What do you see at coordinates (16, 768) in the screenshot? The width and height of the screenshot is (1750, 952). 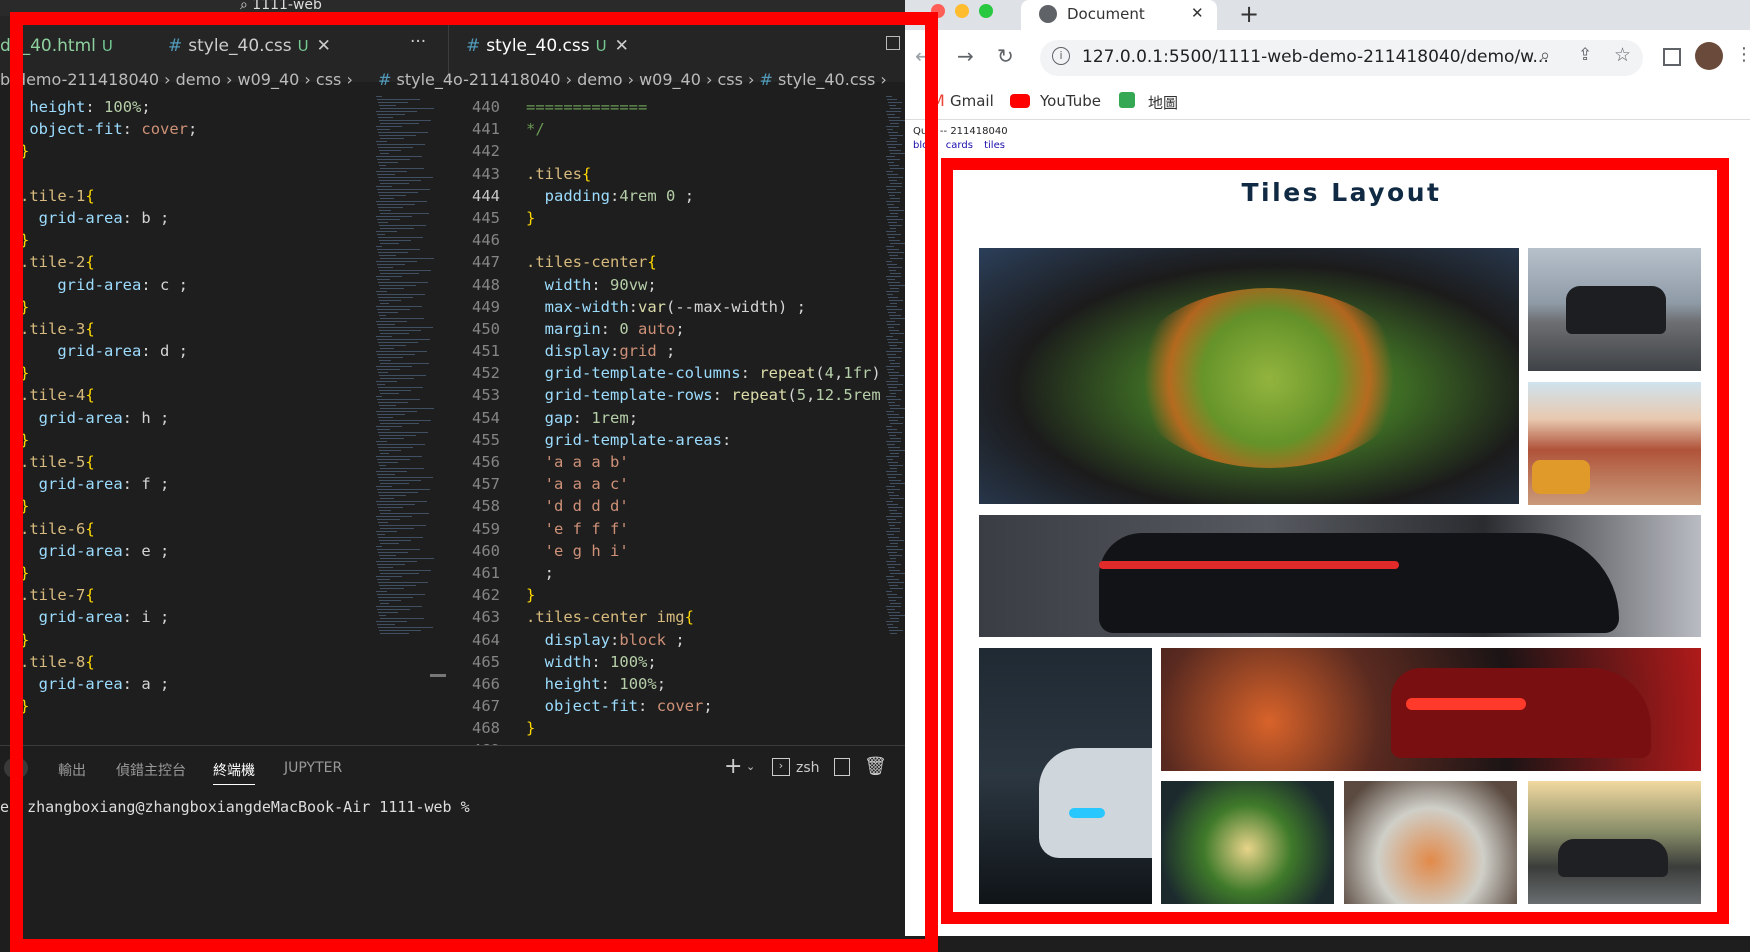 I see `panel-indicator-icon` at bounding box center [16, 768].